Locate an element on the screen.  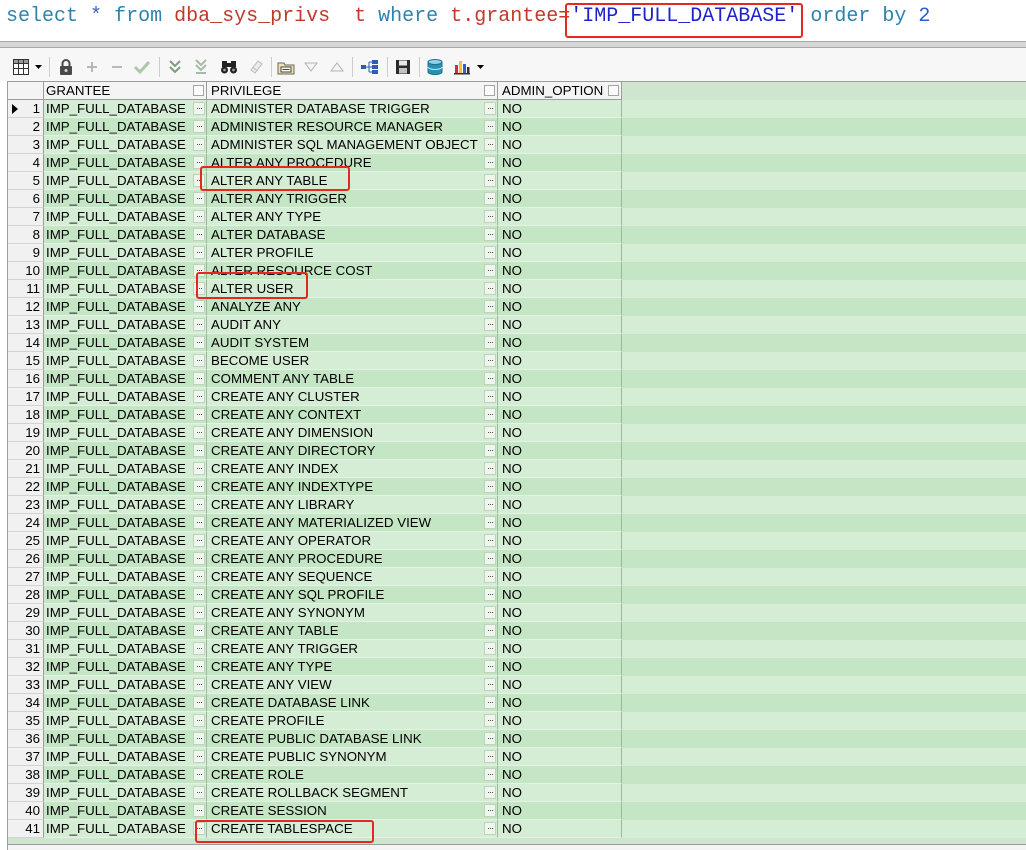
row-number-cell: 6 is located at coordinates (26, 199).